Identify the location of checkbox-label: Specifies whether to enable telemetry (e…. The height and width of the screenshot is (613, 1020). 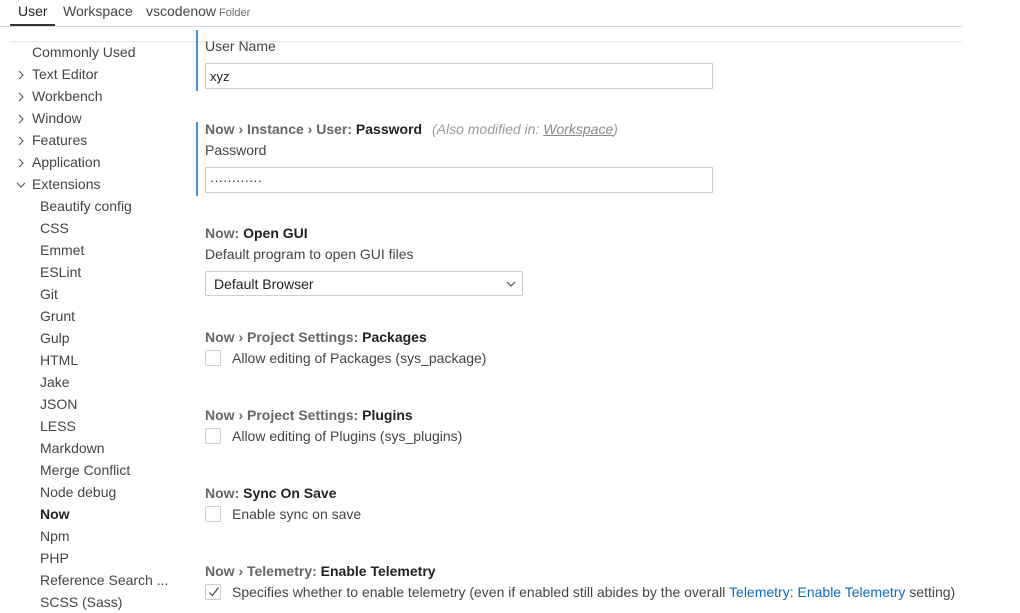
(593, 592).